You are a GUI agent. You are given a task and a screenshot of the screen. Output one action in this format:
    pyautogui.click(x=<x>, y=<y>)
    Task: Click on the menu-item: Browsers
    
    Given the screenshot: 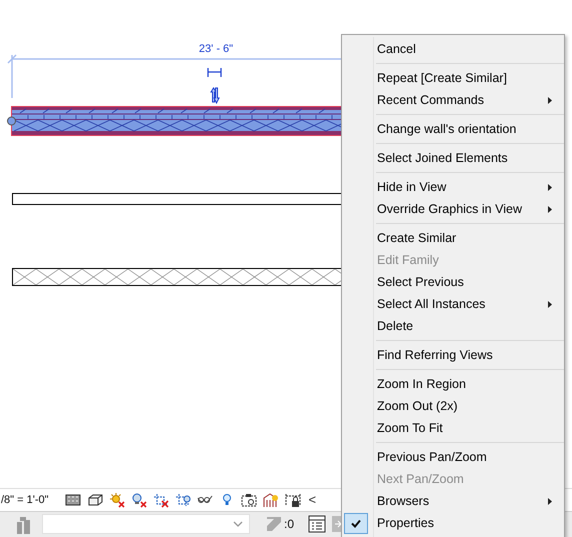 What is the action you would take?
    pyautogui.click(x=454, y=501)
    